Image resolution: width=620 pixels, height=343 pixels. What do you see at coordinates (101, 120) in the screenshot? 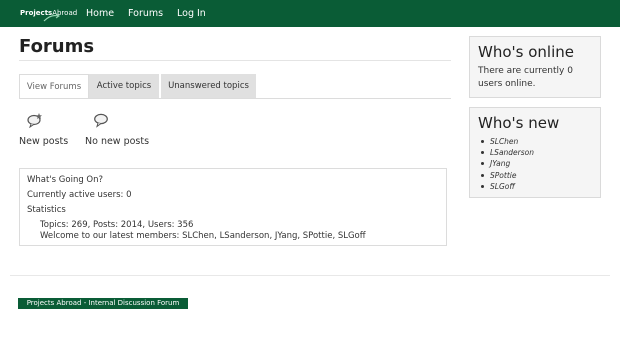
I see `no-new-posts-icon` at bounding box center [101, 120].